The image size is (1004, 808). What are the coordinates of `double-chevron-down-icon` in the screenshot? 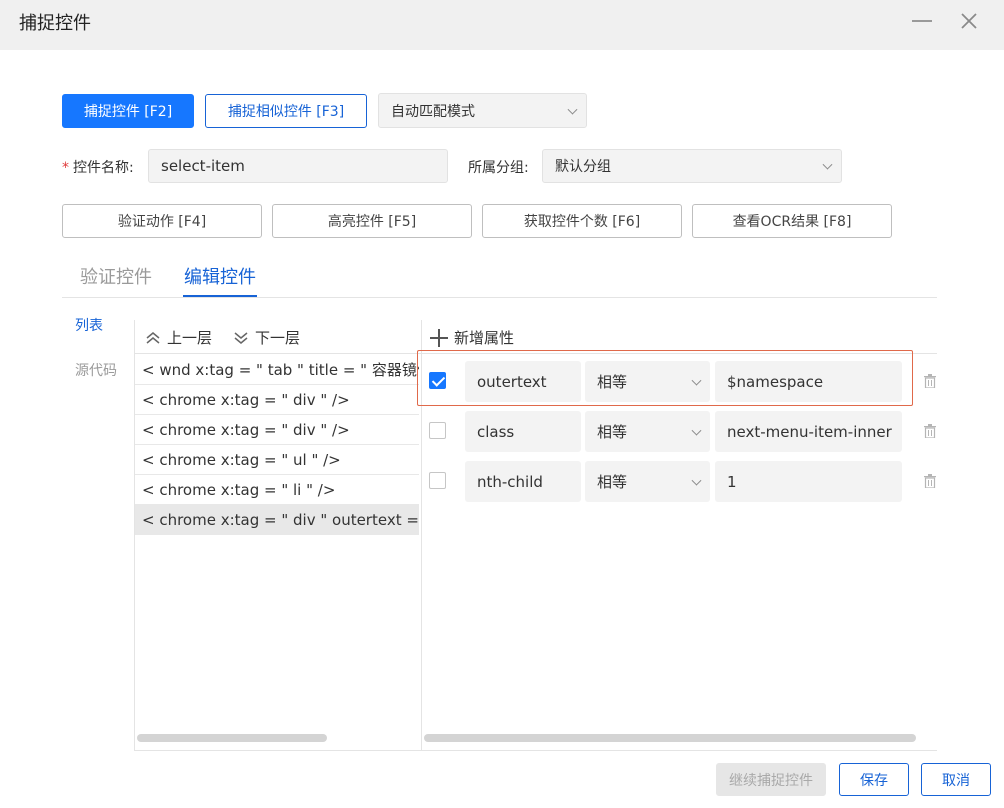 It's located at (241, 337).